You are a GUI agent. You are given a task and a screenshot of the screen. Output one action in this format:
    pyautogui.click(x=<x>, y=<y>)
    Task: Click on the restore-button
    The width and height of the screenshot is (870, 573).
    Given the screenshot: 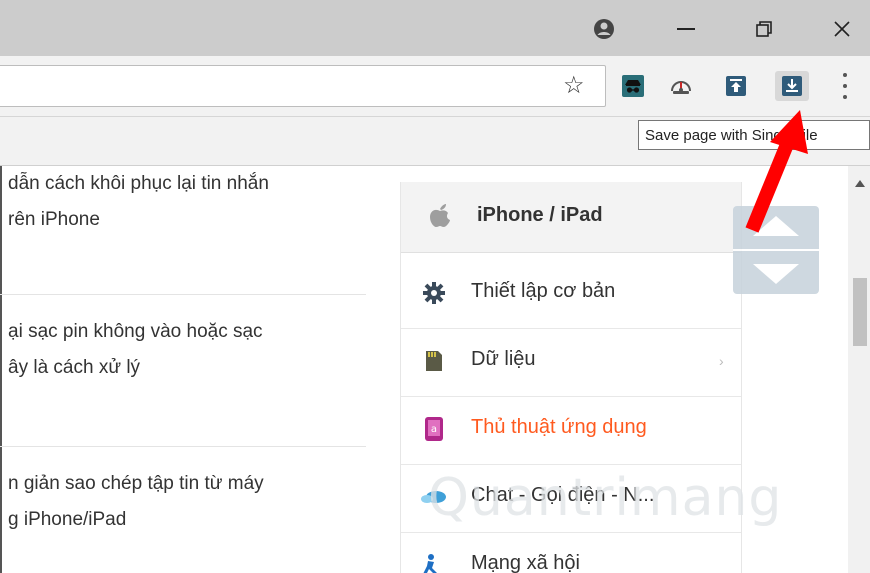 What is the action you would take?
    pyautogui.click(x=764, y=29)
    